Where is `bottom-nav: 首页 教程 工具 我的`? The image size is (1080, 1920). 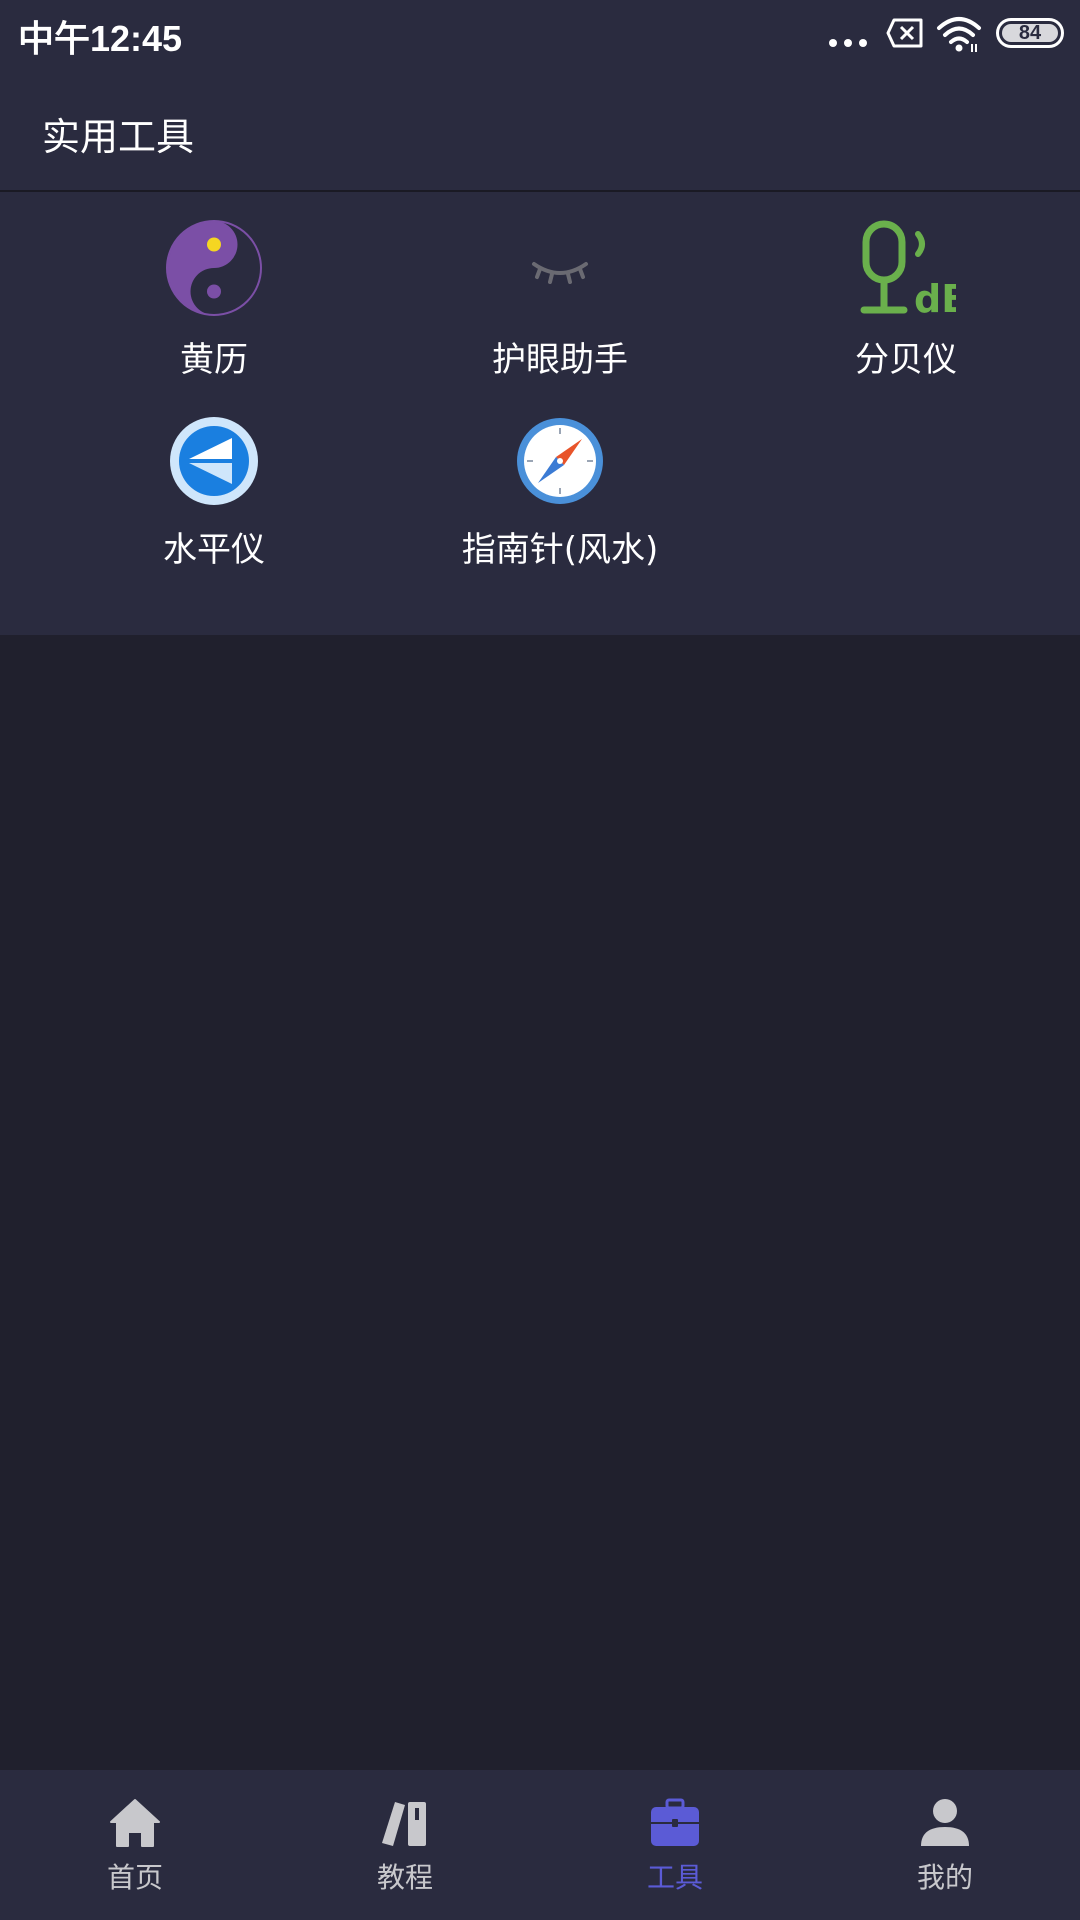 bottom-nav: 首页 教程 工具 我的 is located at coordinates (540, 1845).